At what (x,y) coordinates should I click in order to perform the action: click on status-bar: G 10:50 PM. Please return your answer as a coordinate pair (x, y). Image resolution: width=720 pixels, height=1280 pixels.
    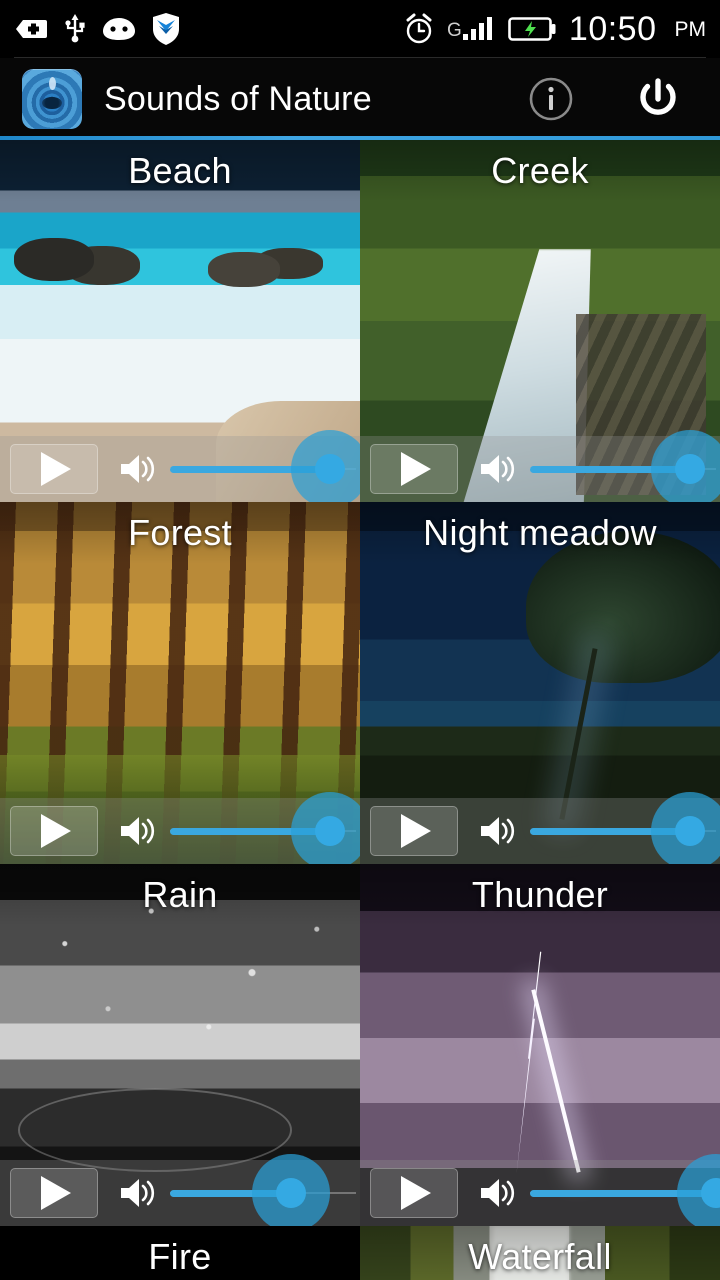
    Looking at the image, I should click on (360, 29).